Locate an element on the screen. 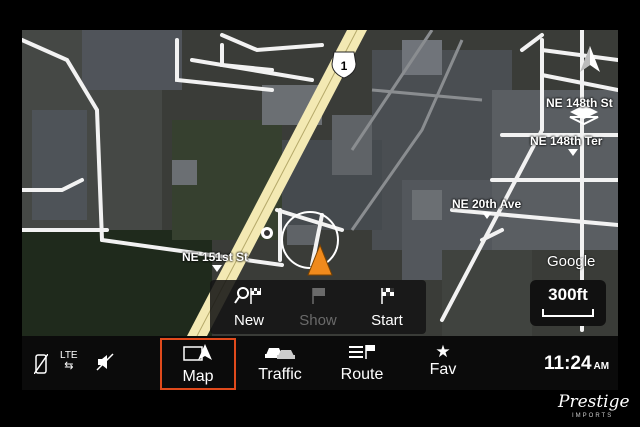 Image resolution: width=640 pixels, height=427 pixels. lte-icon: LTE ⇆ is located at coordinates (69, 361).